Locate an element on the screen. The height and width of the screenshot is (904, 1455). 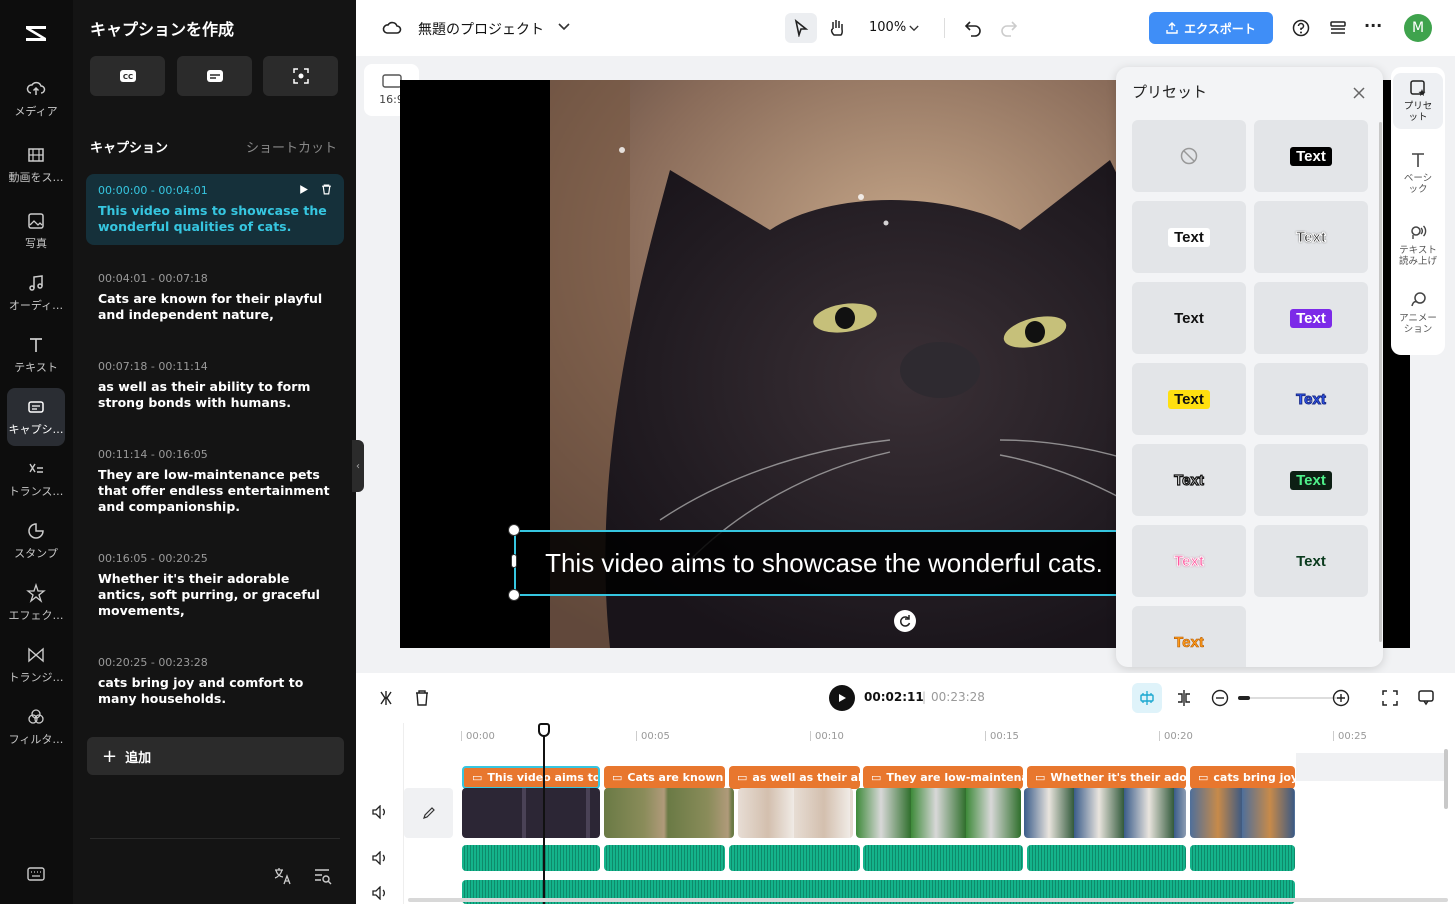
play-button is located at coordinates (842, 698).